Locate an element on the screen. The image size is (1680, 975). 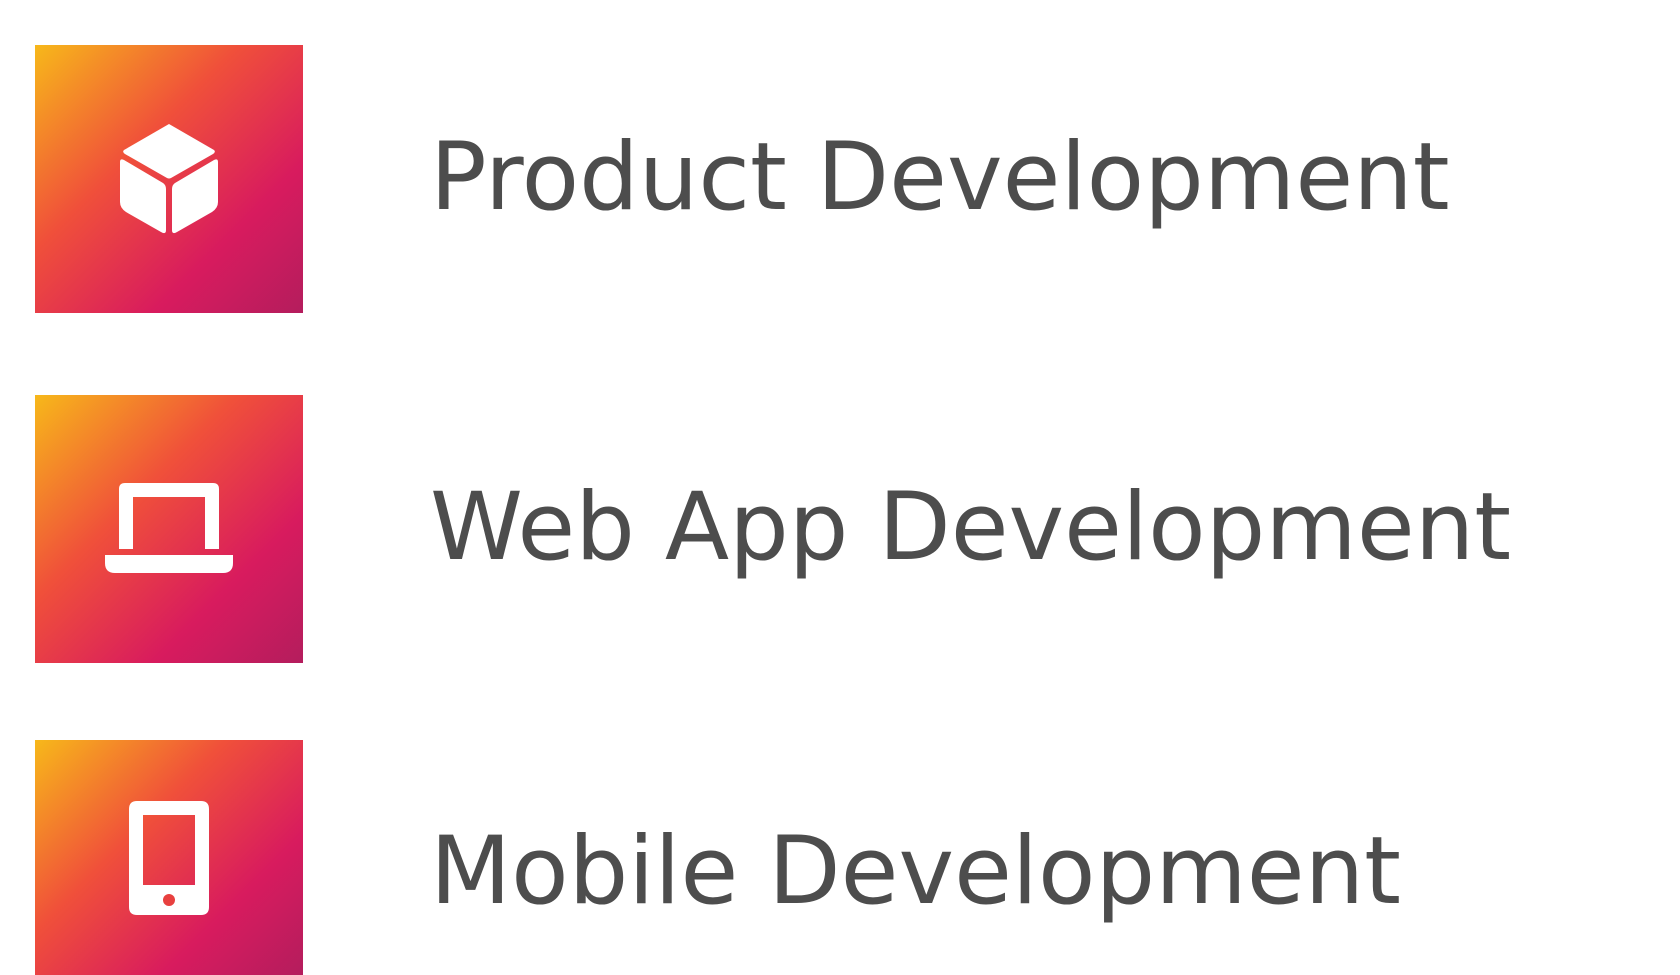
service-label: Mobile Development is located at coordinates (916, 872).